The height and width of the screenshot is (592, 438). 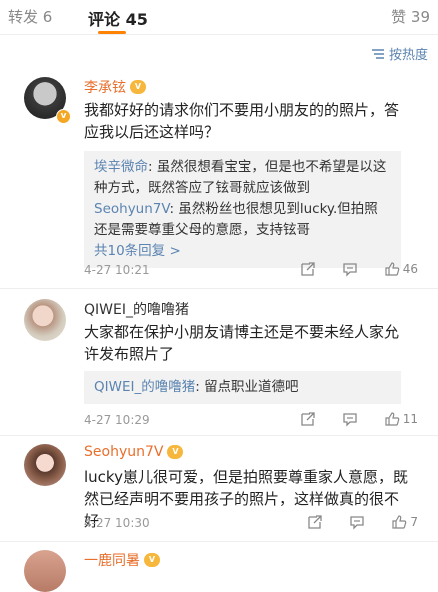 What do you see at coordinates (112, 560) in the screenshot?
I see `author-name: 一鹿同暑` at bounding box center [112, 560].